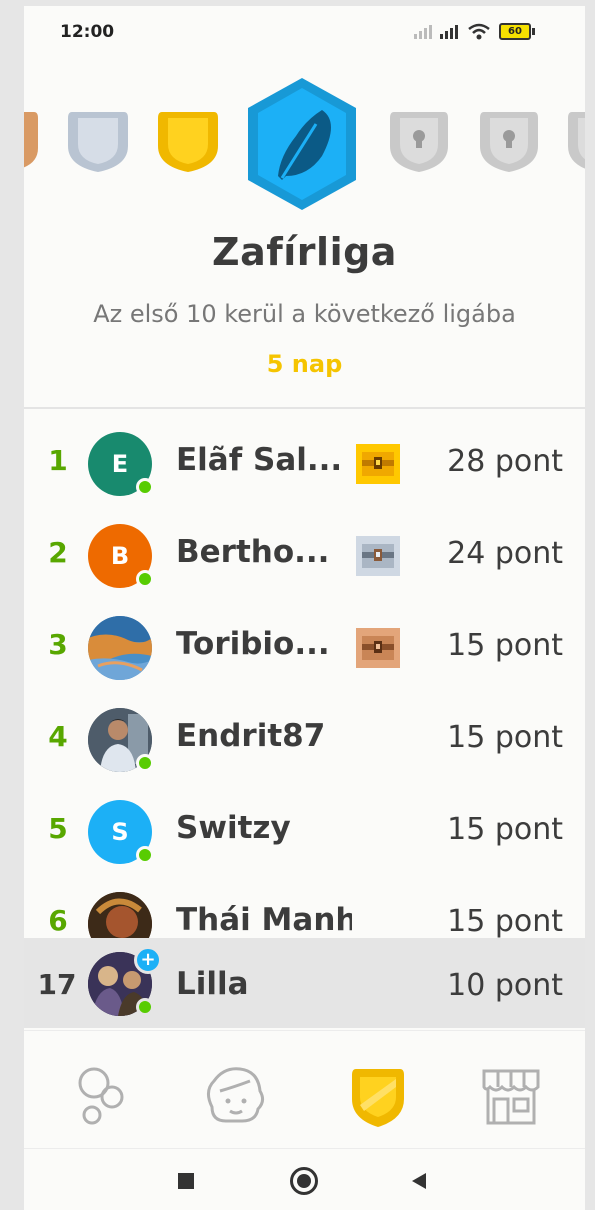 This screenshot has height=1210, width=595. Describe the element at coordinates (233, 828) in the screenshot. I see `user-name: Switzy` at that location.